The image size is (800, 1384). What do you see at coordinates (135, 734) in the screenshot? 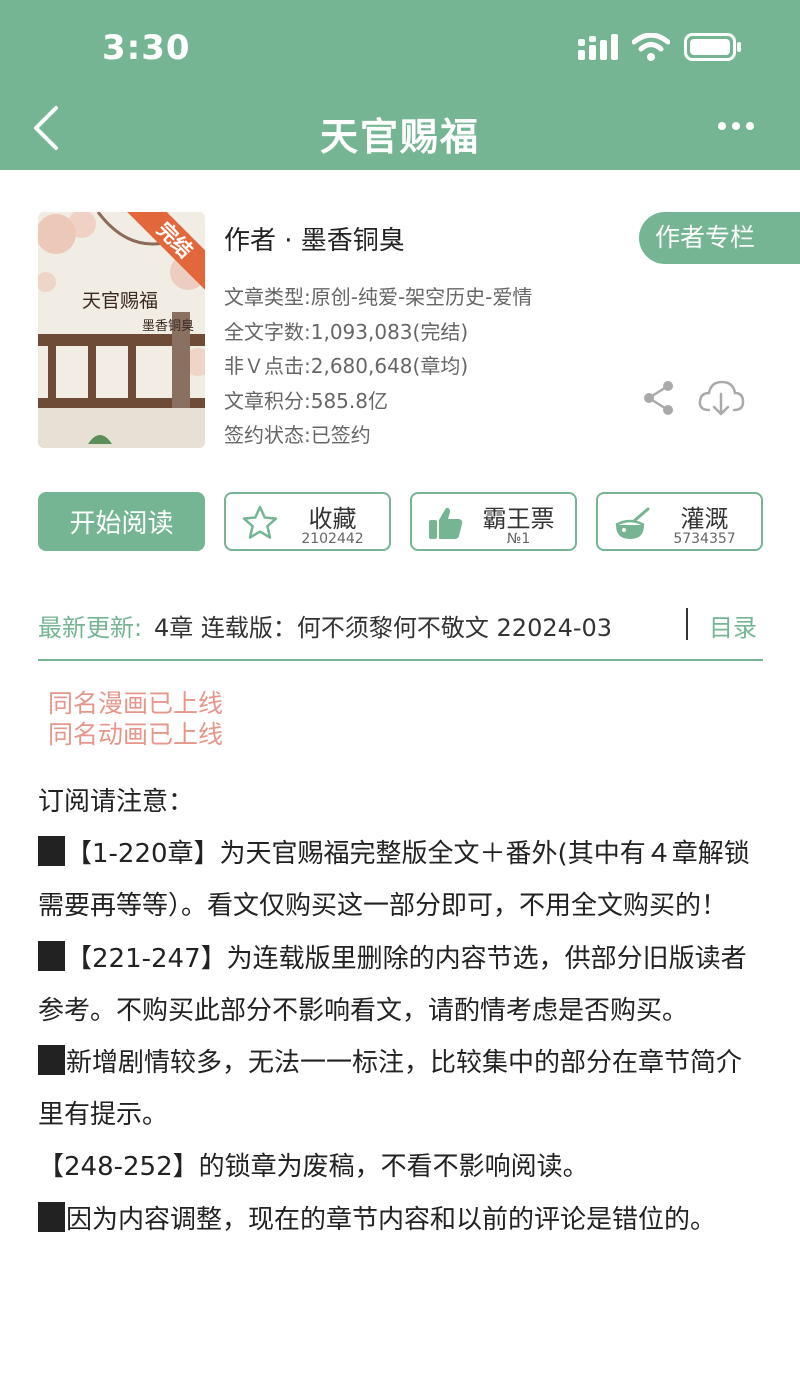
I see `anime-notice: 同名动画已上线` at bounding box center [135, 734].